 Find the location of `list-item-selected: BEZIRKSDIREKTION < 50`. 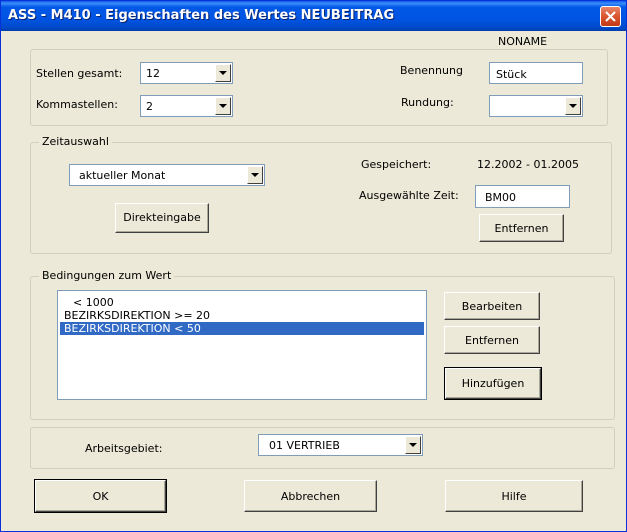

list-item-selected: BEZIRKSDIREKTION < 50 is located at coordinates (242, 328).